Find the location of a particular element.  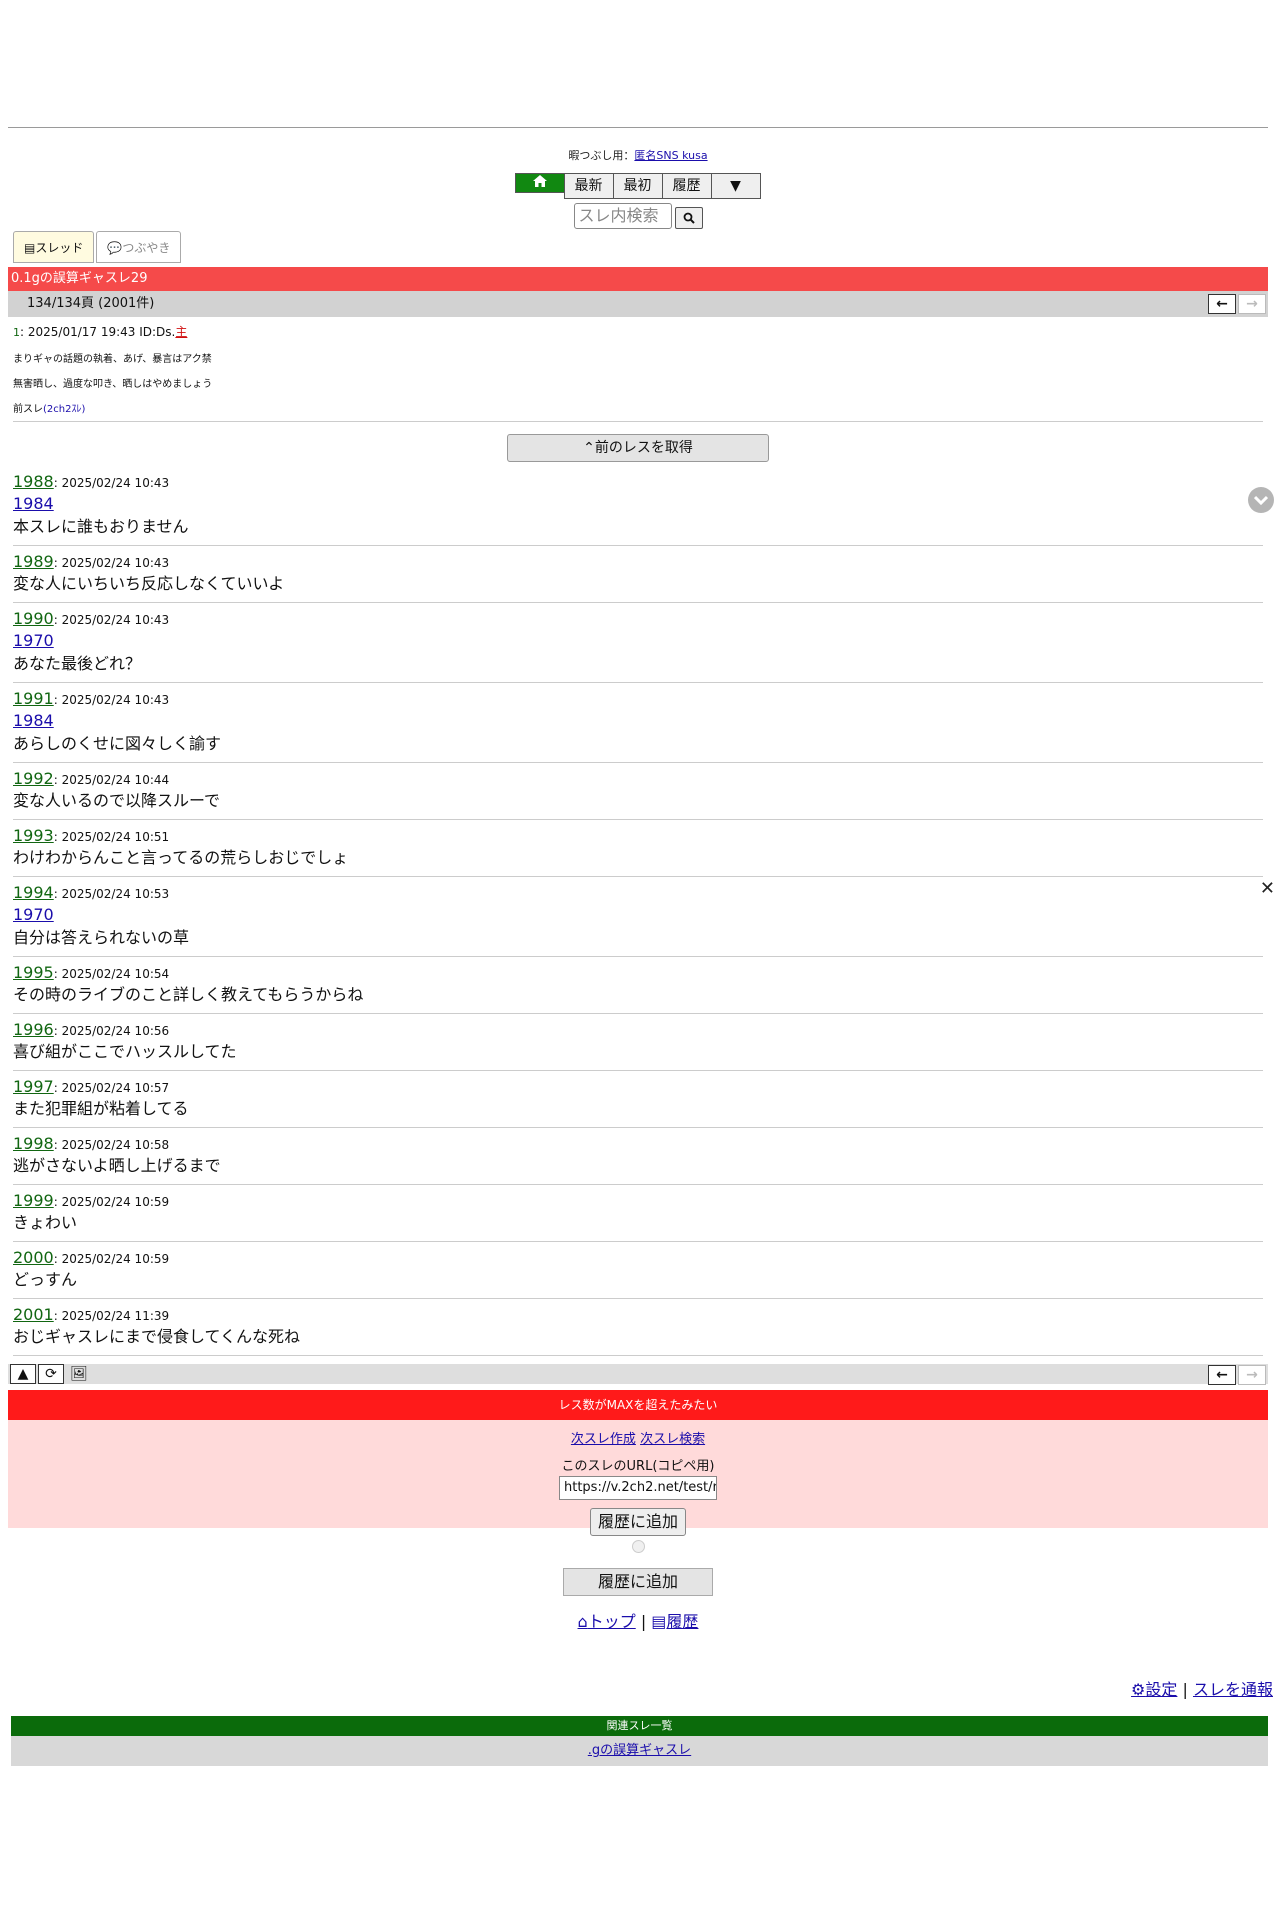

home-button is located at coordinates (539, 183).